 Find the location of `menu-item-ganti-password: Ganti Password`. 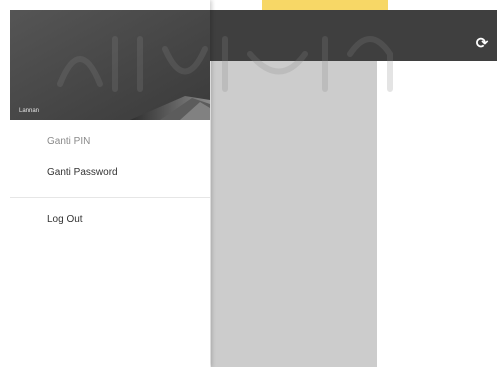

menu-item-ganti-password: Ganti Password is located at coordinates (82, 172).